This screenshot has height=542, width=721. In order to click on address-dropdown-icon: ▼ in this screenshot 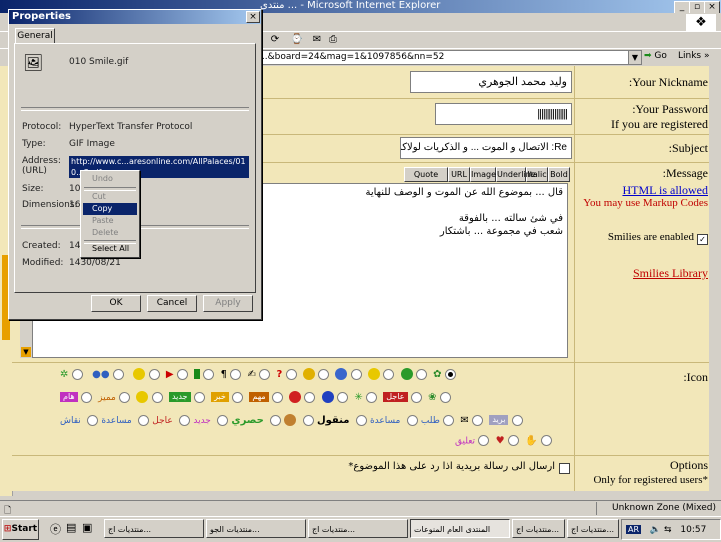, I will do `click(635, 57)`.